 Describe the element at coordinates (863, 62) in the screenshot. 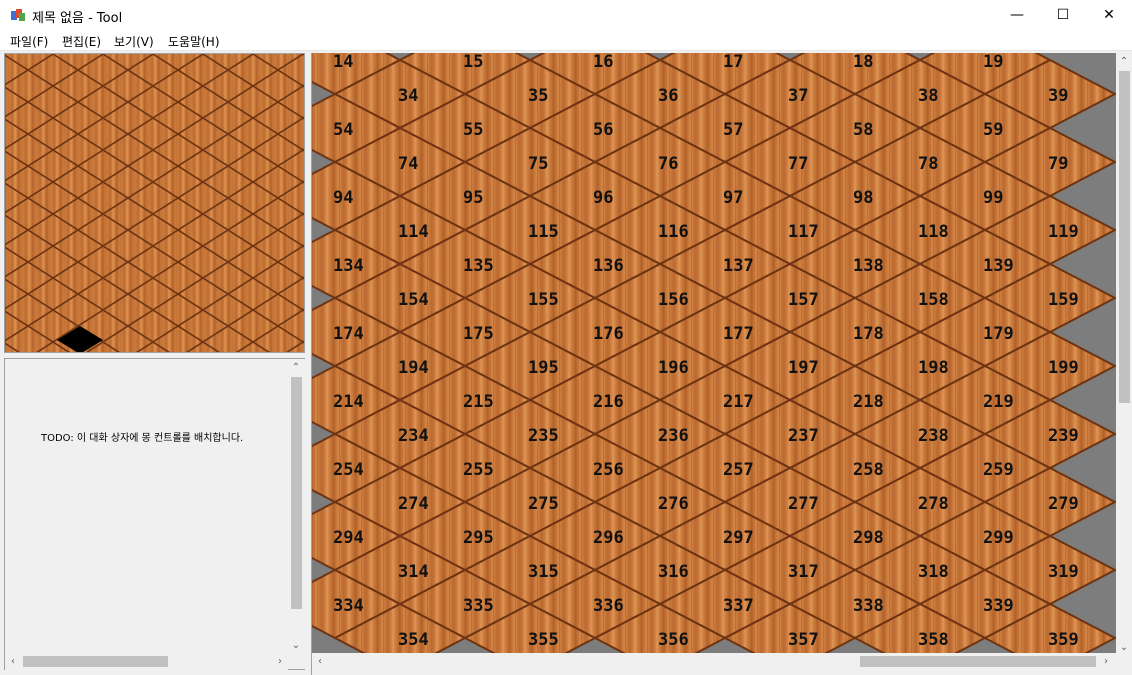

I see `tile-number-label: 18` at that location.